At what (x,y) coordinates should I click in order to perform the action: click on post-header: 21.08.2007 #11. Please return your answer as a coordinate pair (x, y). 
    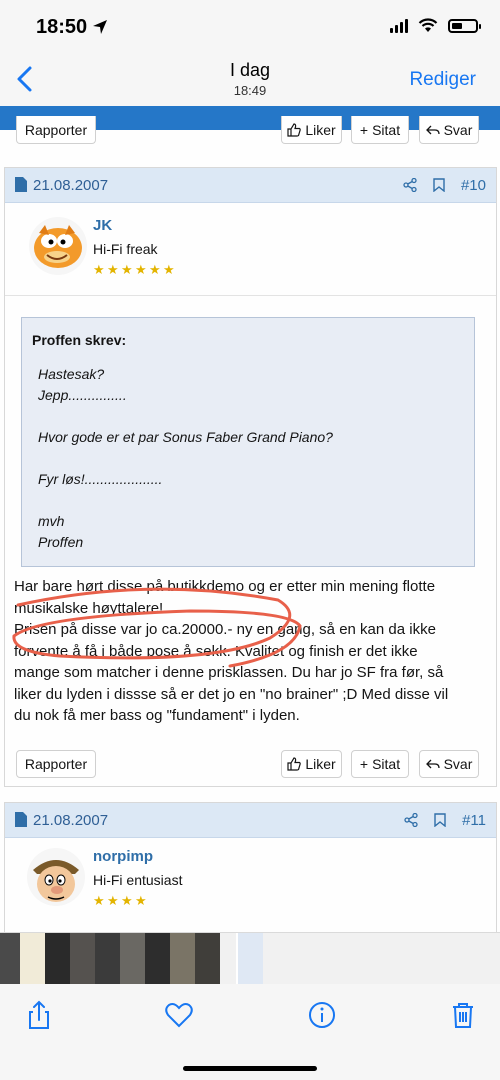
    Looking at the image, I should click on (250, 820).